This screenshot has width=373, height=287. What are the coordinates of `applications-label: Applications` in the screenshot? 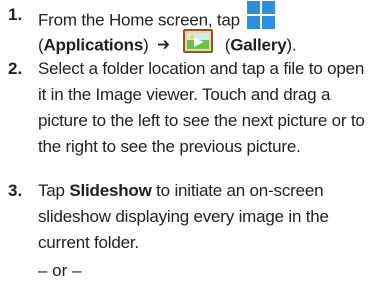 It's located at (93, 45).